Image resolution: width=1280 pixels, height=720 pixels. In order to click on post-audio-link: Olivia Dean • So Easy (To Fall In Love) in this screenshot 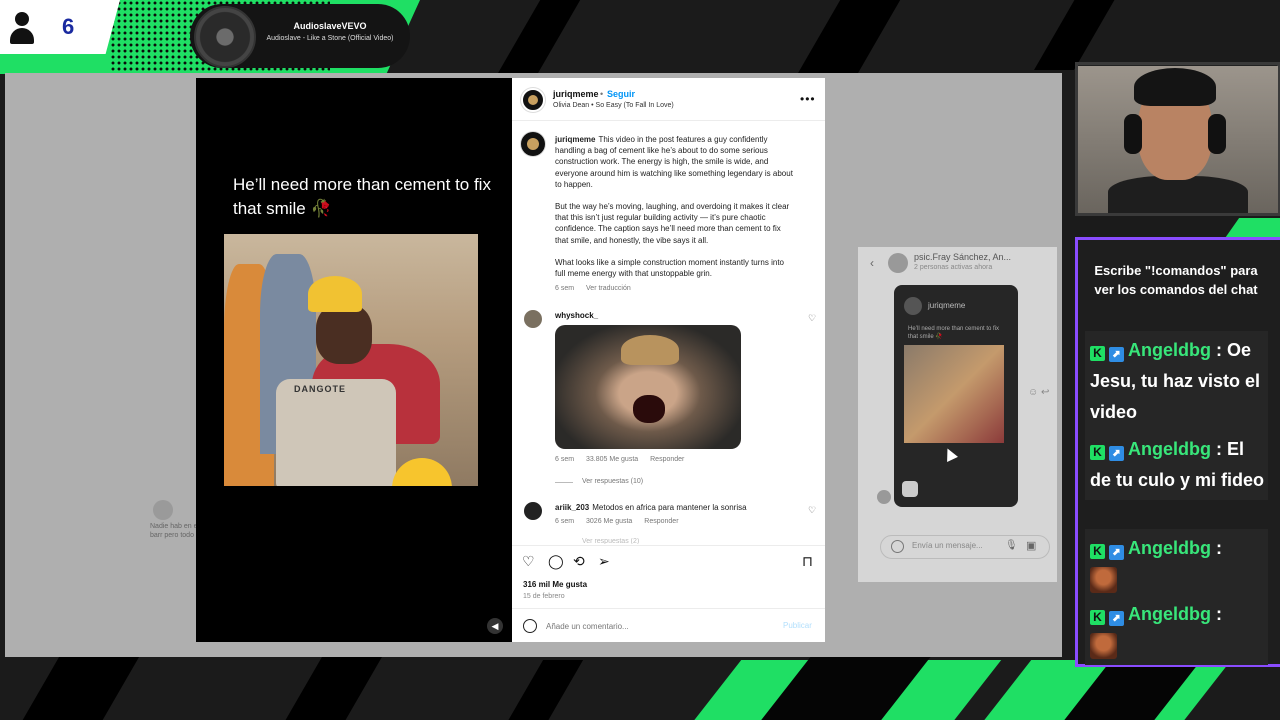, I will do `click(613, 105)`.